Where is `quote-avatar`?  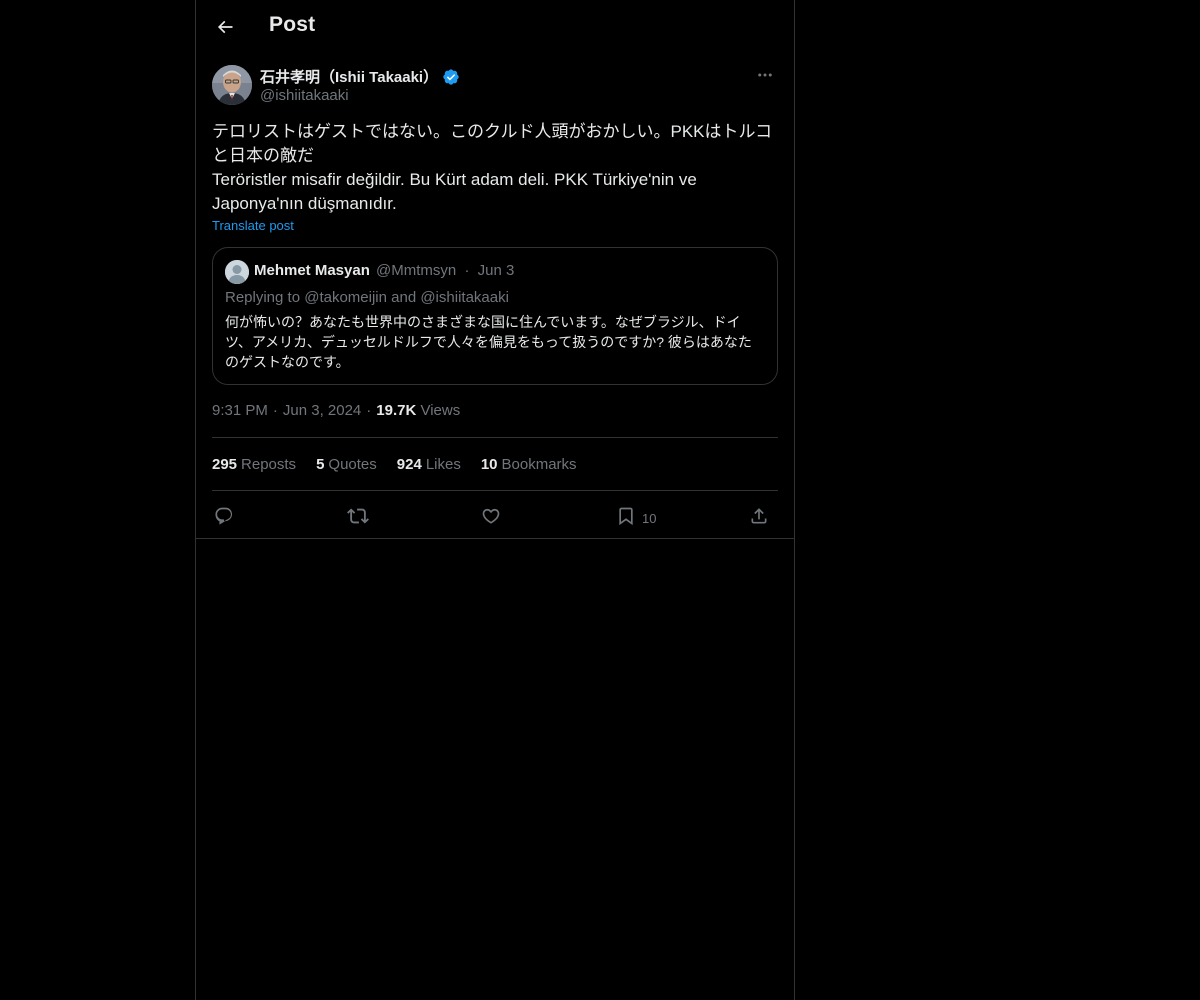
quote-avatar is located at coordinates (237, 272).